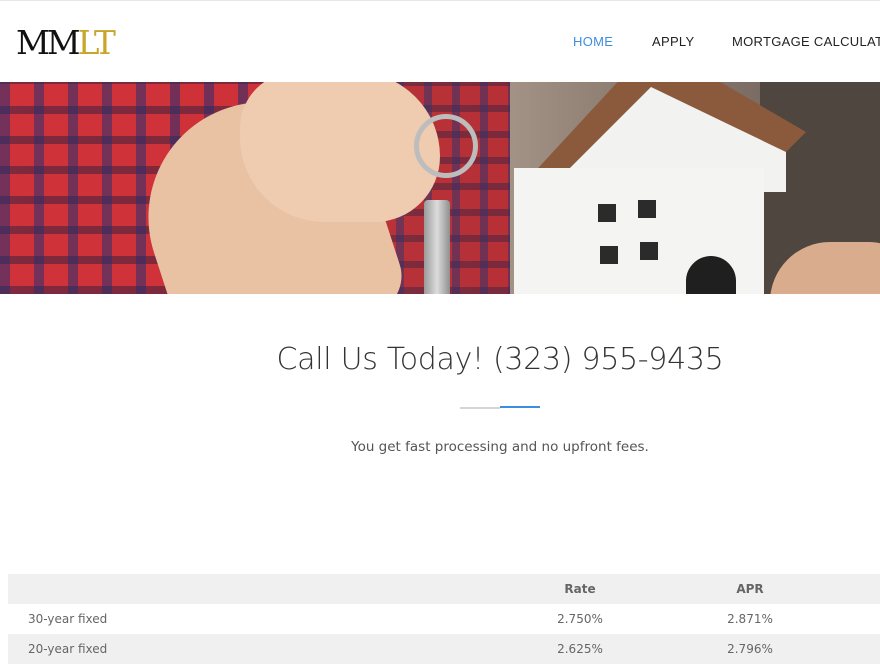 The width and height of the screenshot is (880, 664). I want to click on hero-hand, so click(340, 152).